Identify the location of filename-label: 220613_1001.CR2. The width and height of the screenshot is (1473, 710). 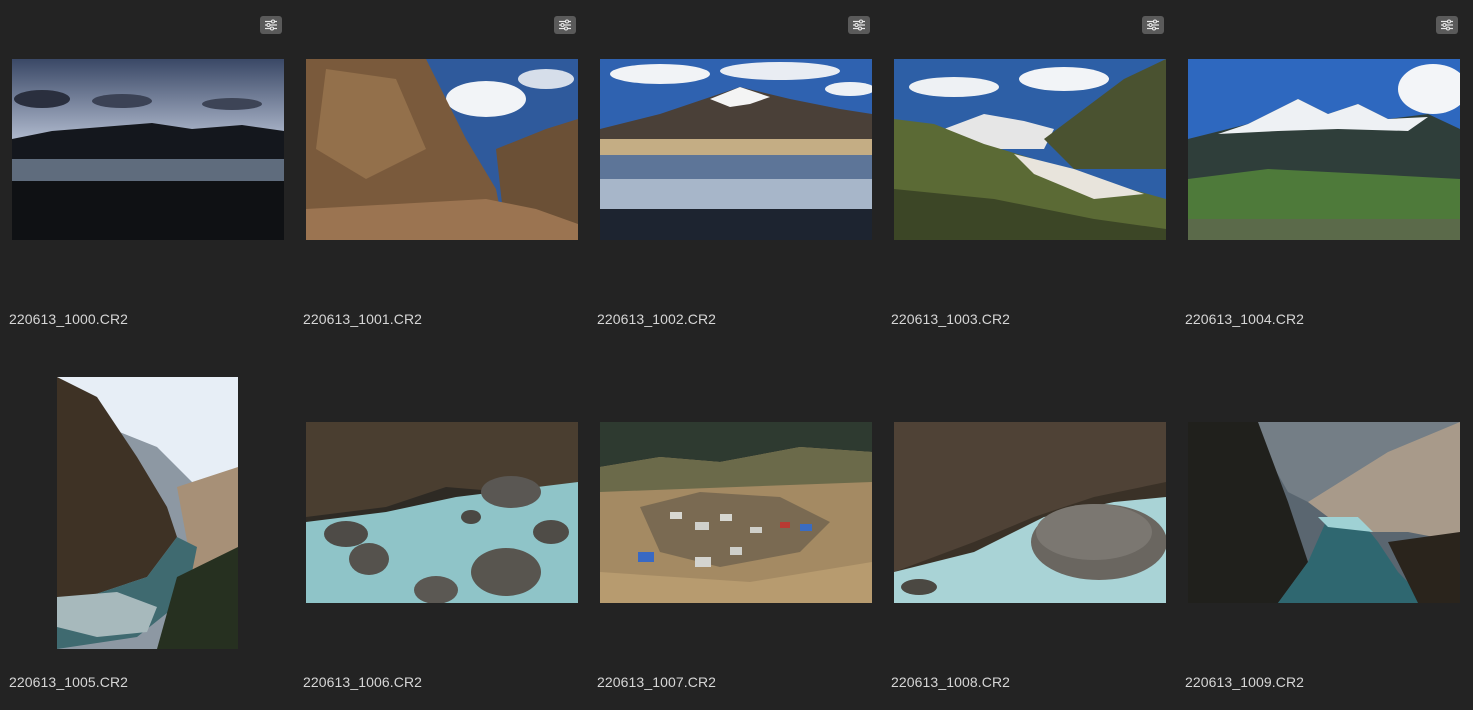
(363, 319).